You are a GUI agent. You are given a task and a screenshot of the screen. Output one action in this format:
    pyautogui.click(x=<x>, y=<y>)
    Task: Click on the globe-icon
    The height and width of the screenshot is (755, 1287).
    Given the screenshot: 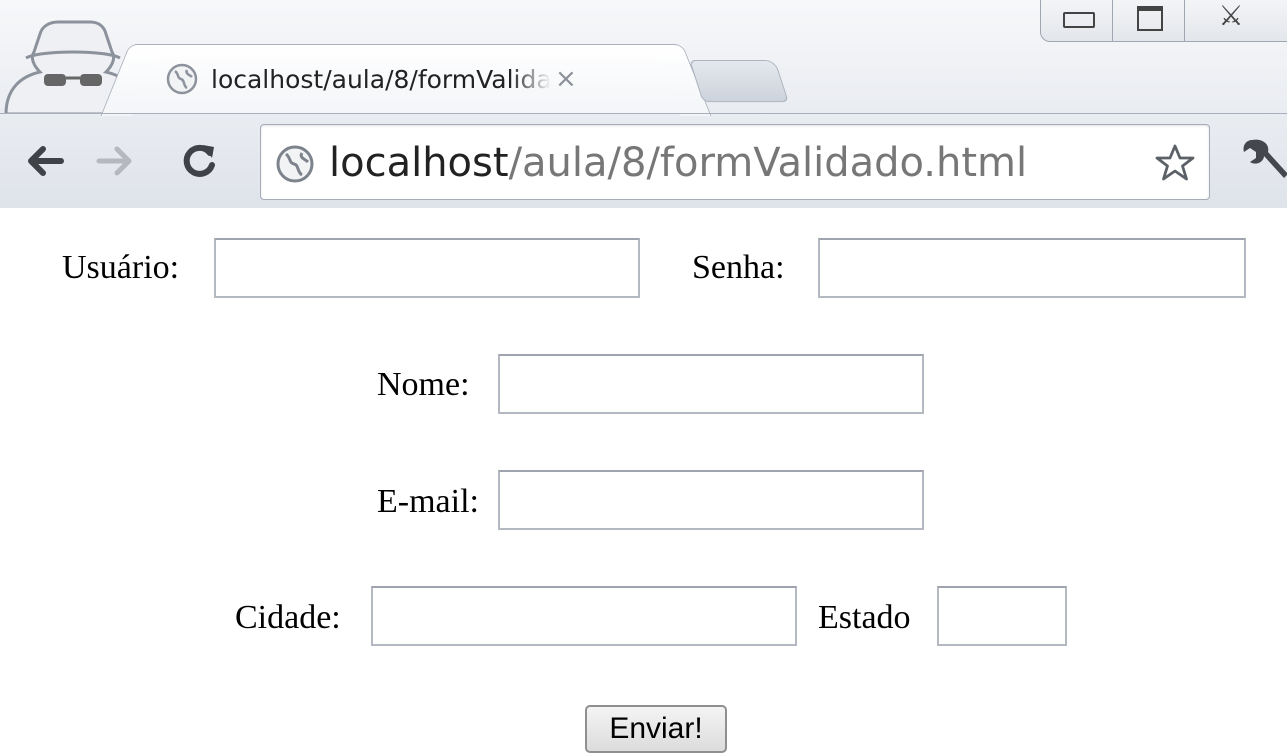 What is the action you would take?
    pyautogui.click(x=182, y=79)
    